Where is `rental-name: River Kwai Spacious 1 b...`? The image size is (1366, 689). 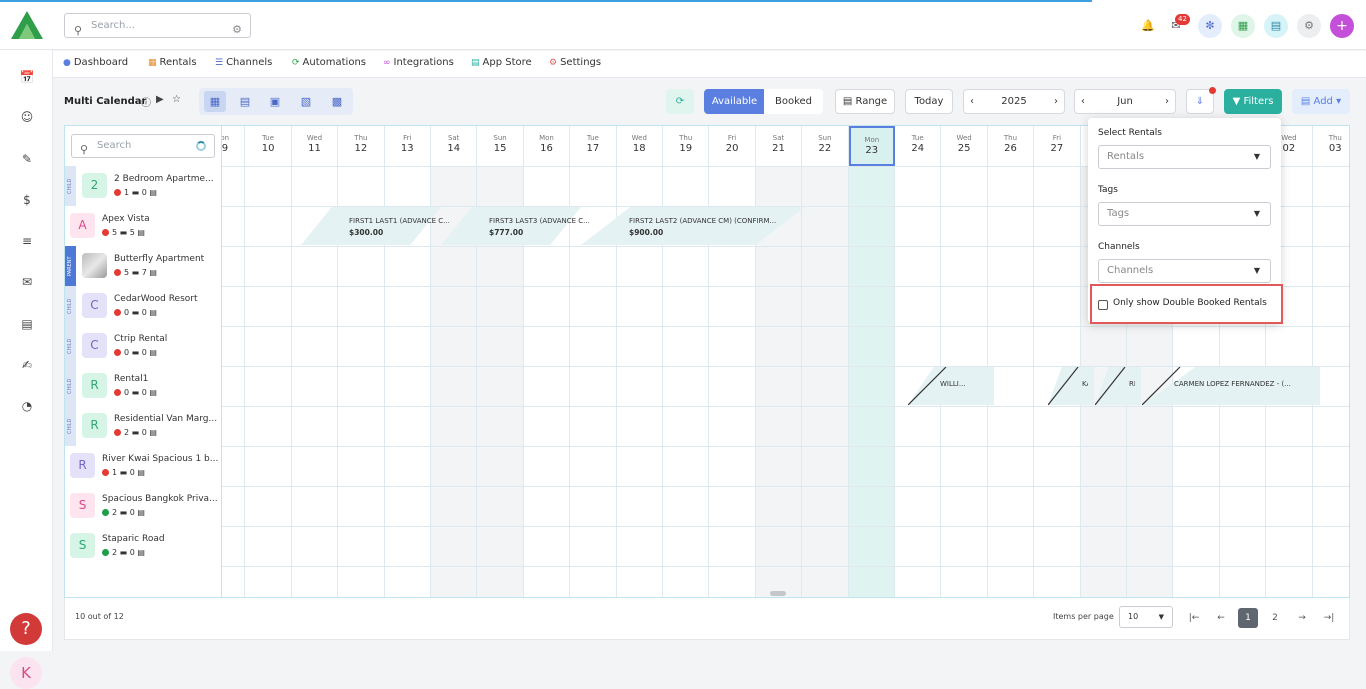
rental-name: River Kwai Spacious 1 b... is located at coordinates (162, 459).